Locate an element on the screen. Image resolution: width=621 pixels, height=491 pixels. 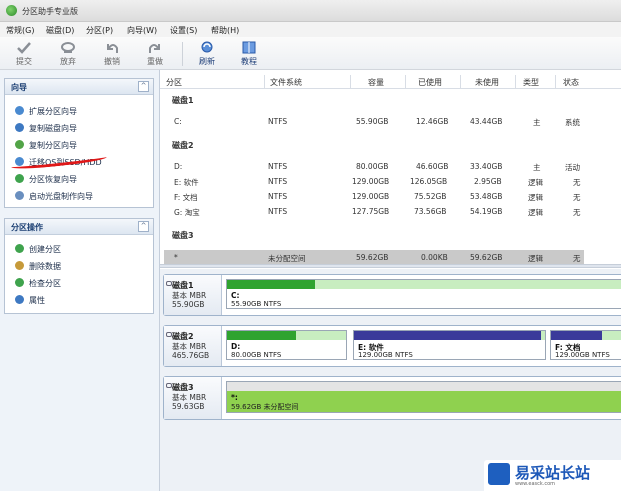
col-status: 状态 is located at coordinates (571, 82).